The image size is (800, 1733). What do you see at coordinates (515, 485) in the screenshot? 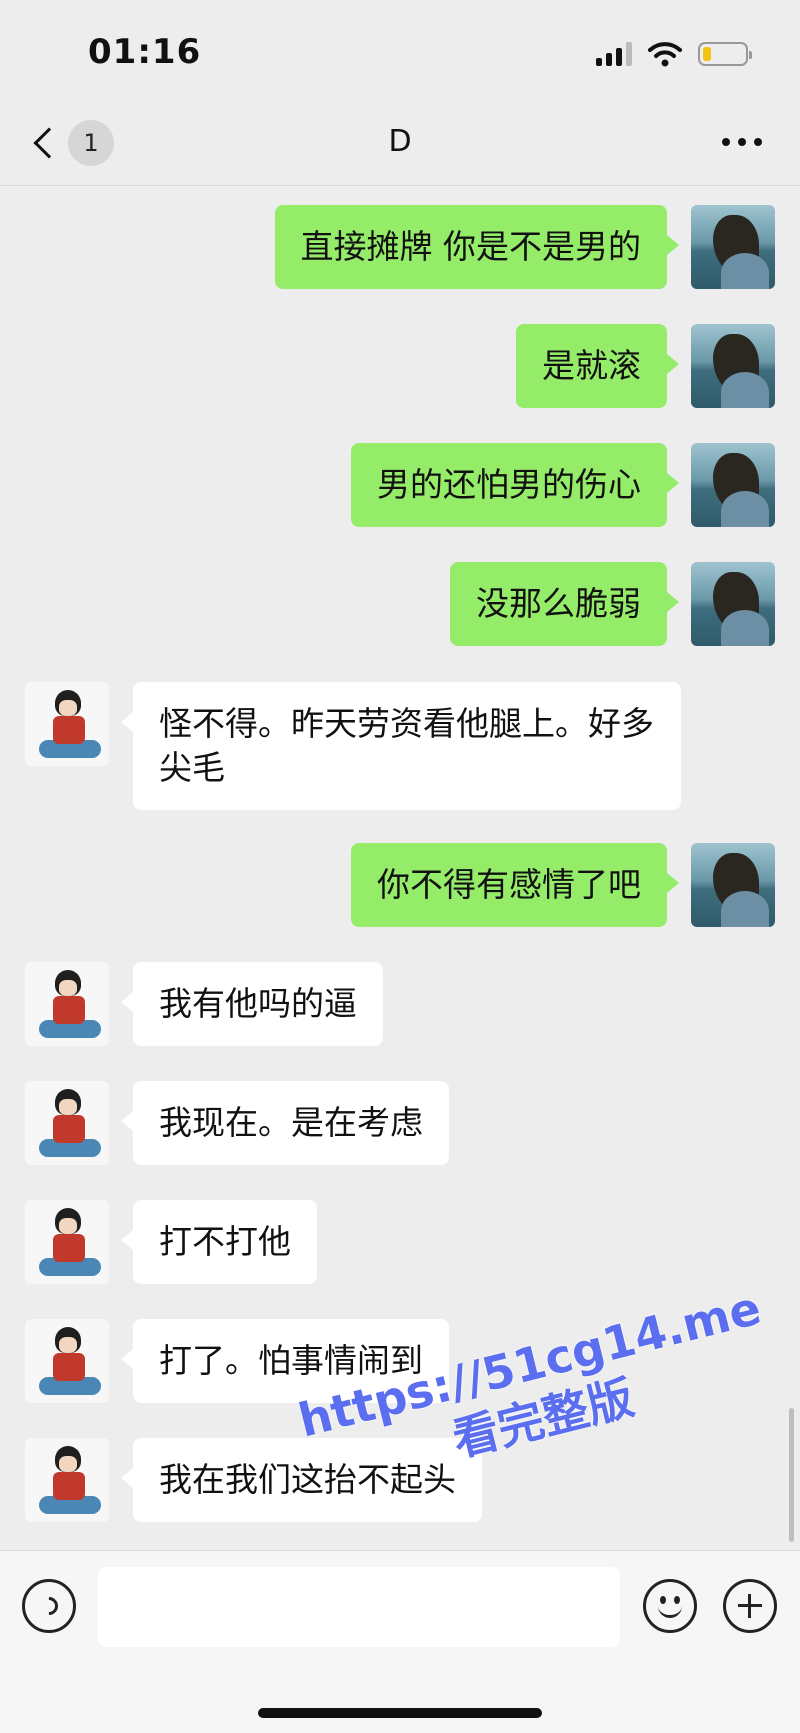
I see `message-bubble-sent: 男的还怕男的伤心` at bounding box center [515, 485].